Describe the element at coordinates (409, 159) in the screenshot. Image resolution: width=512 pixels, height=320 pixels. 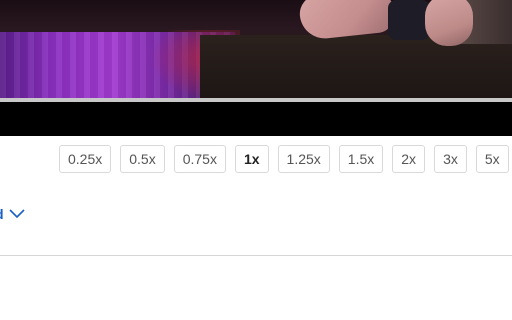
I see `speed-button-2x: 2x` at that location.